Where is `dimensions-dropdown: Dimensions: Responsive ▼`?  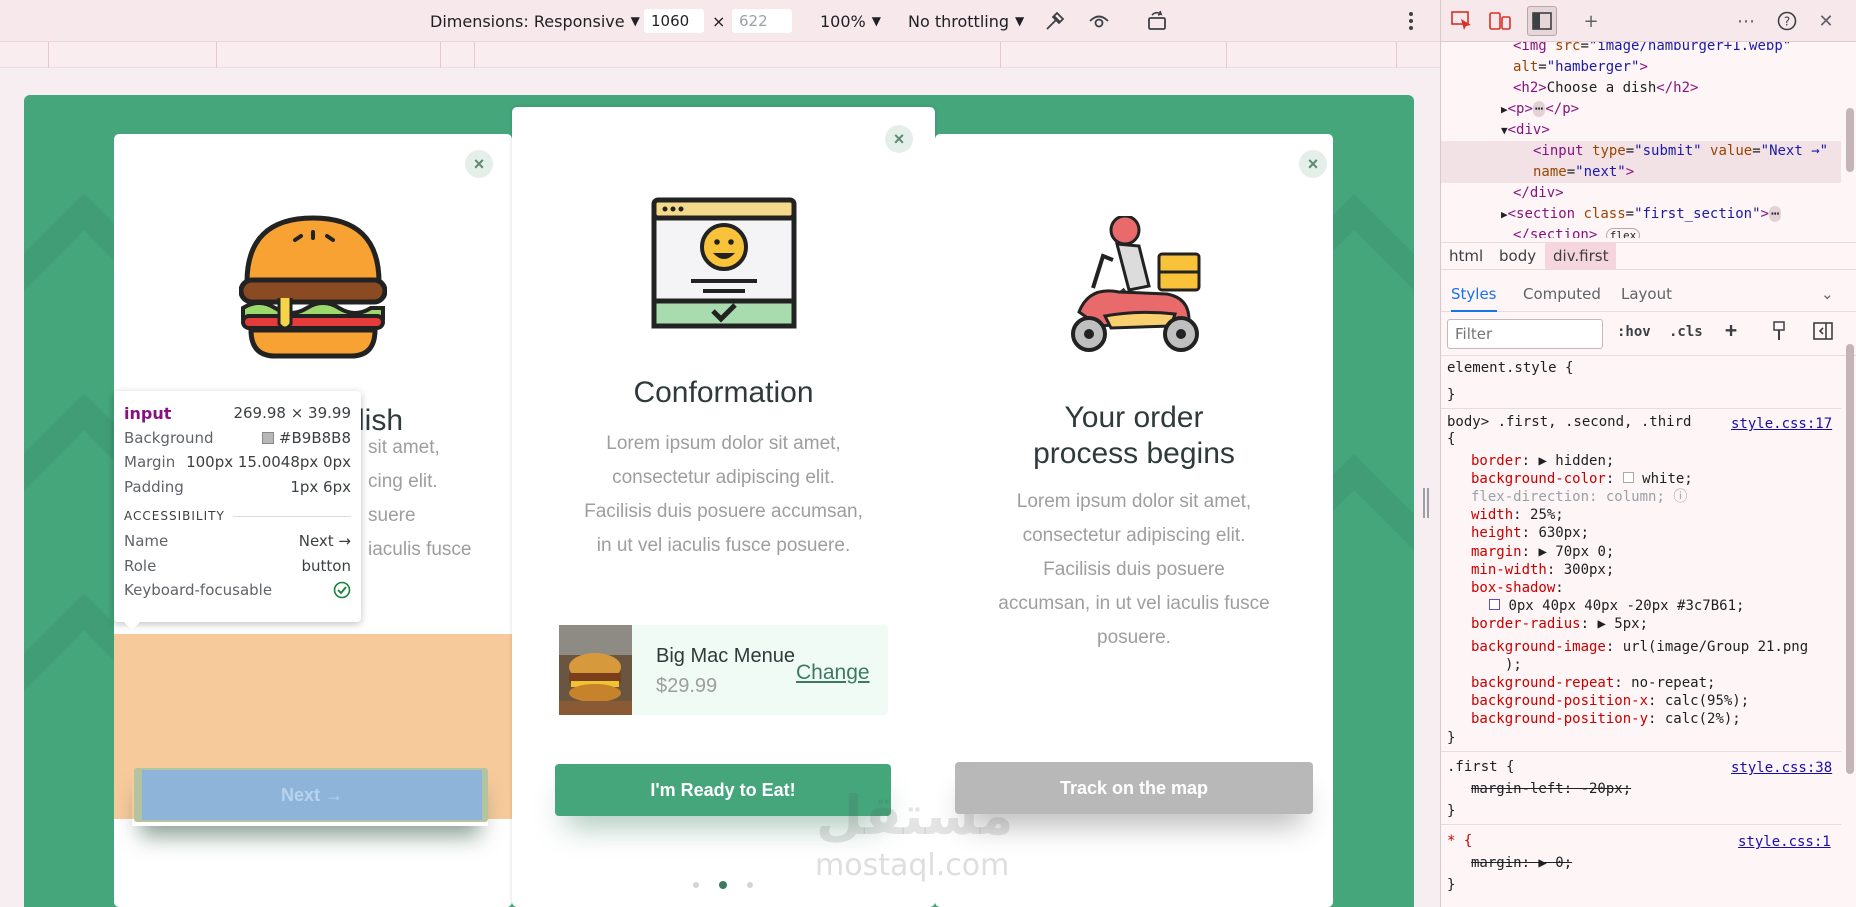
dimensions-dropdown: Dimensions: Responsive ▼ is located at coordinates (535, 21).